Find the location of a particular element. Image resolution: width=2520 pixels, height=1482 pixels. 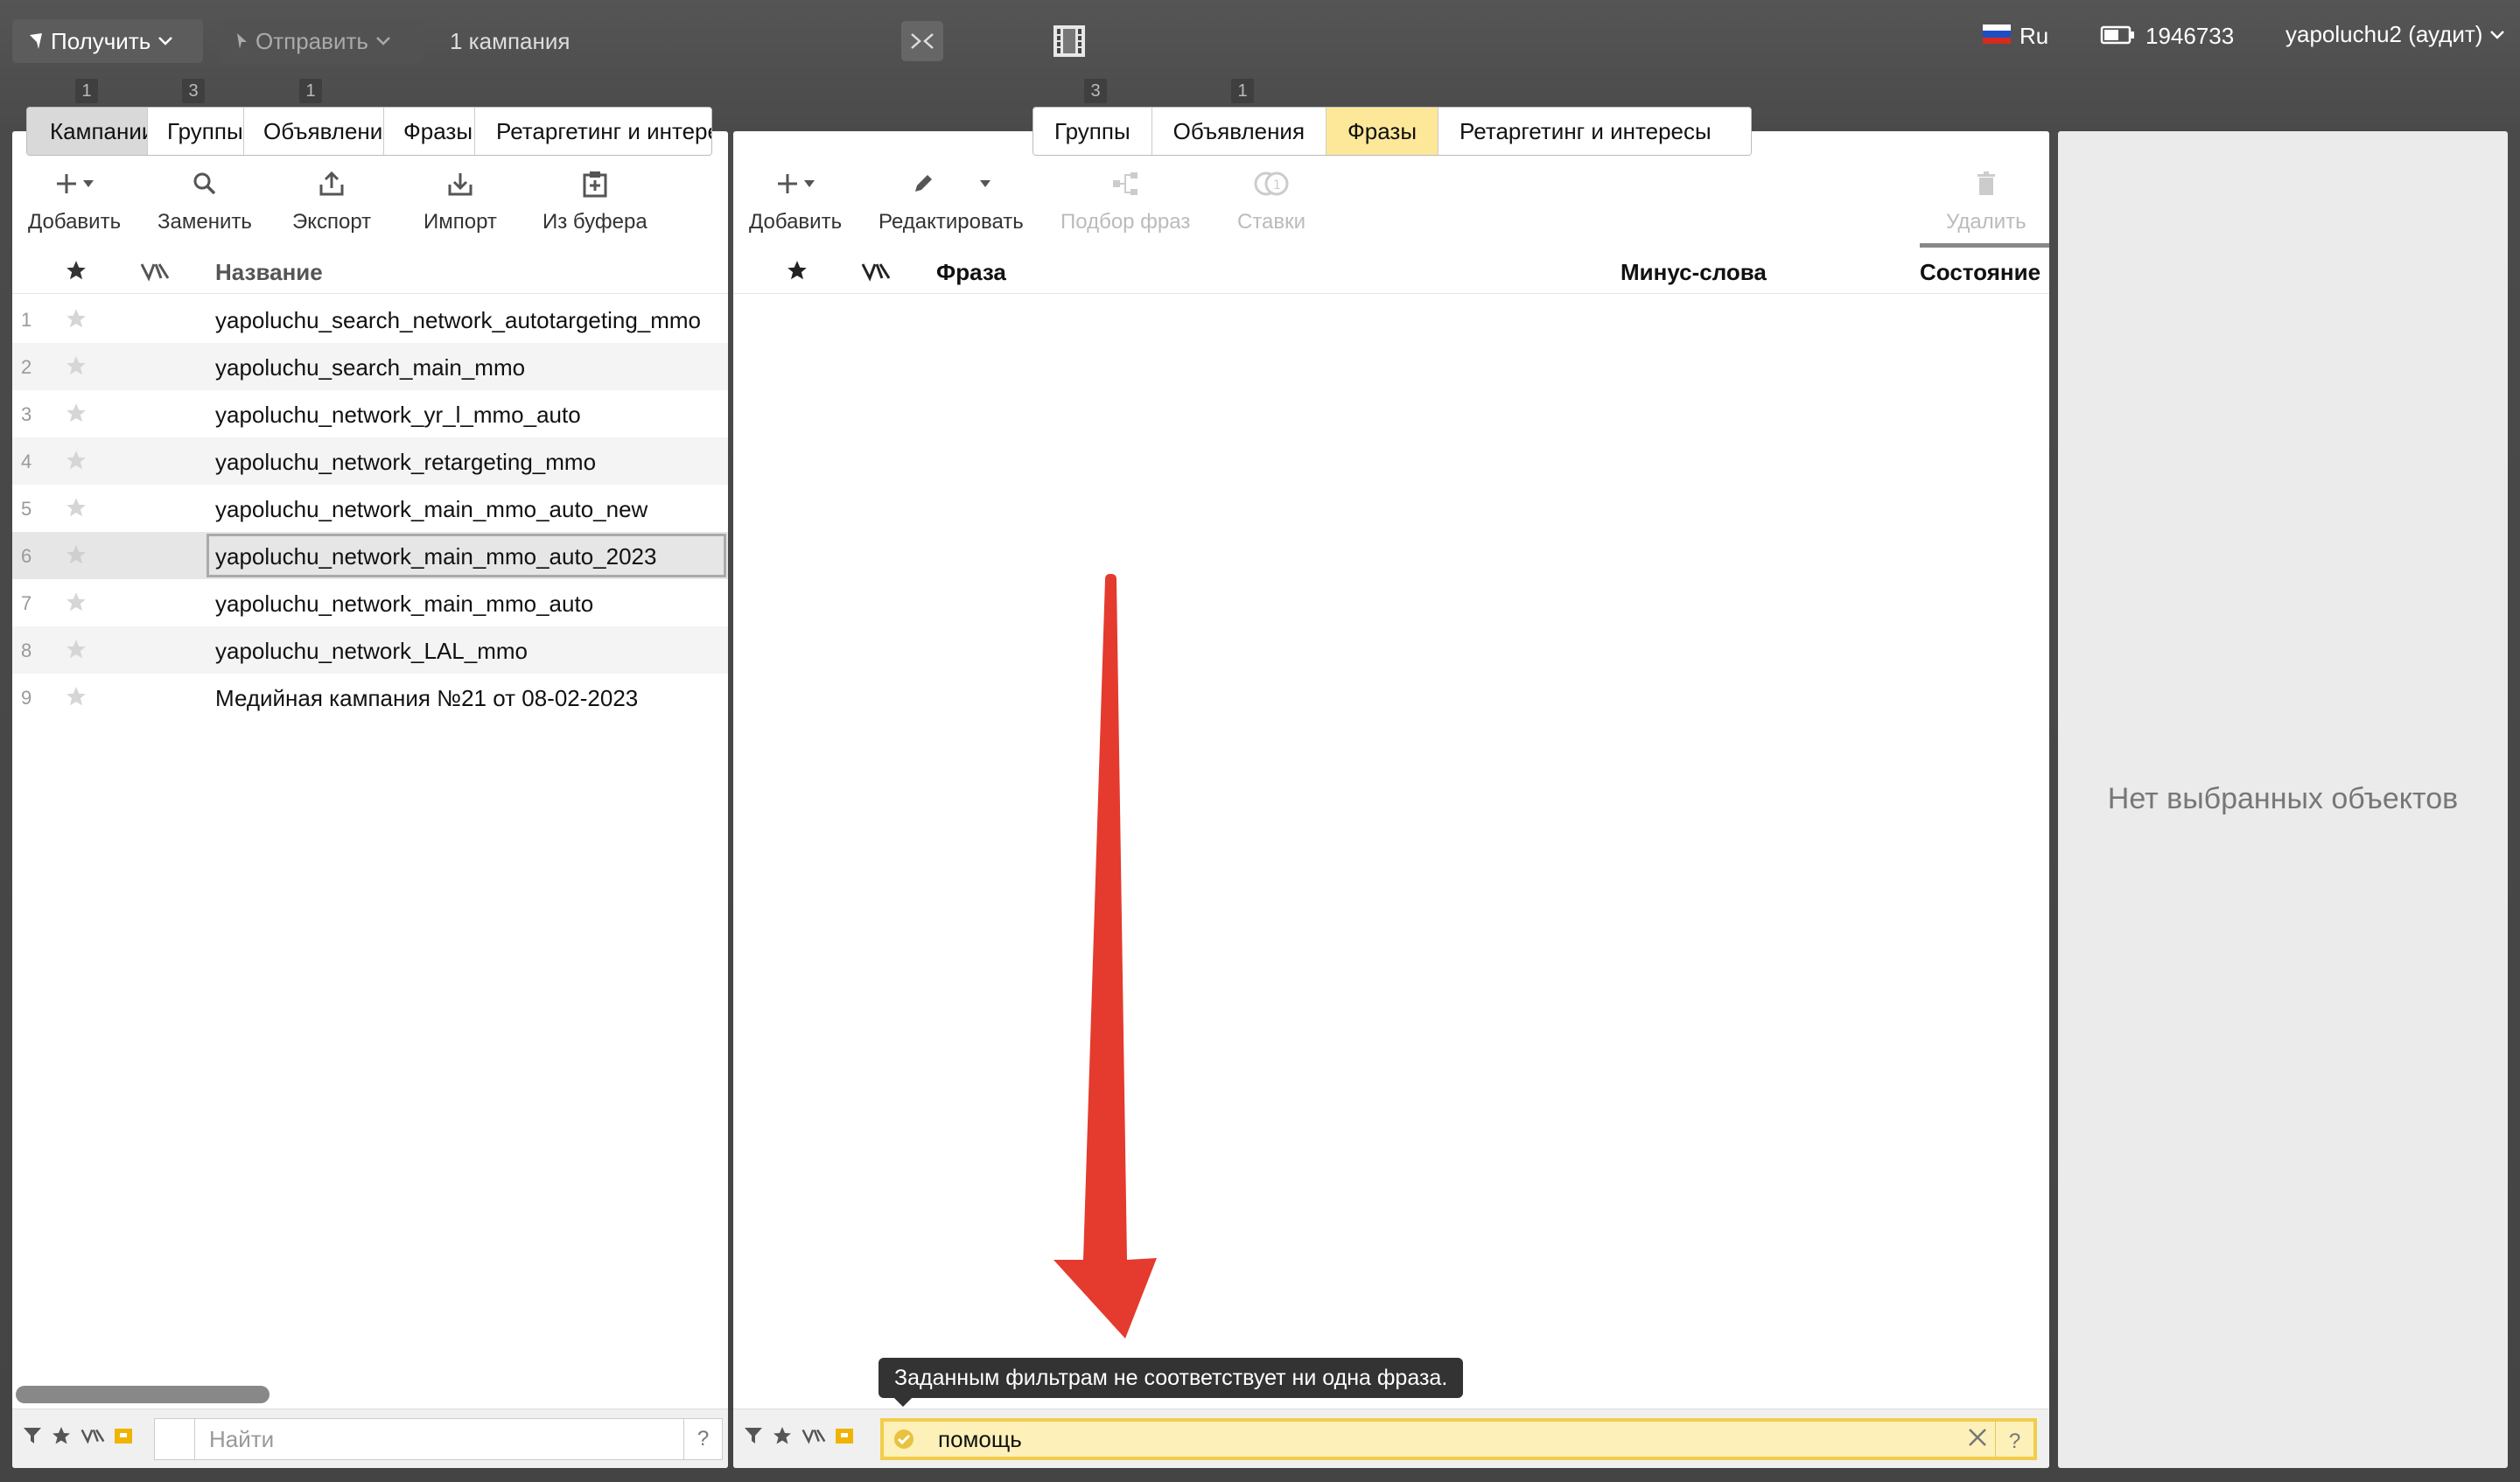

receive-button: Получить is located at coordinates (107, 41).